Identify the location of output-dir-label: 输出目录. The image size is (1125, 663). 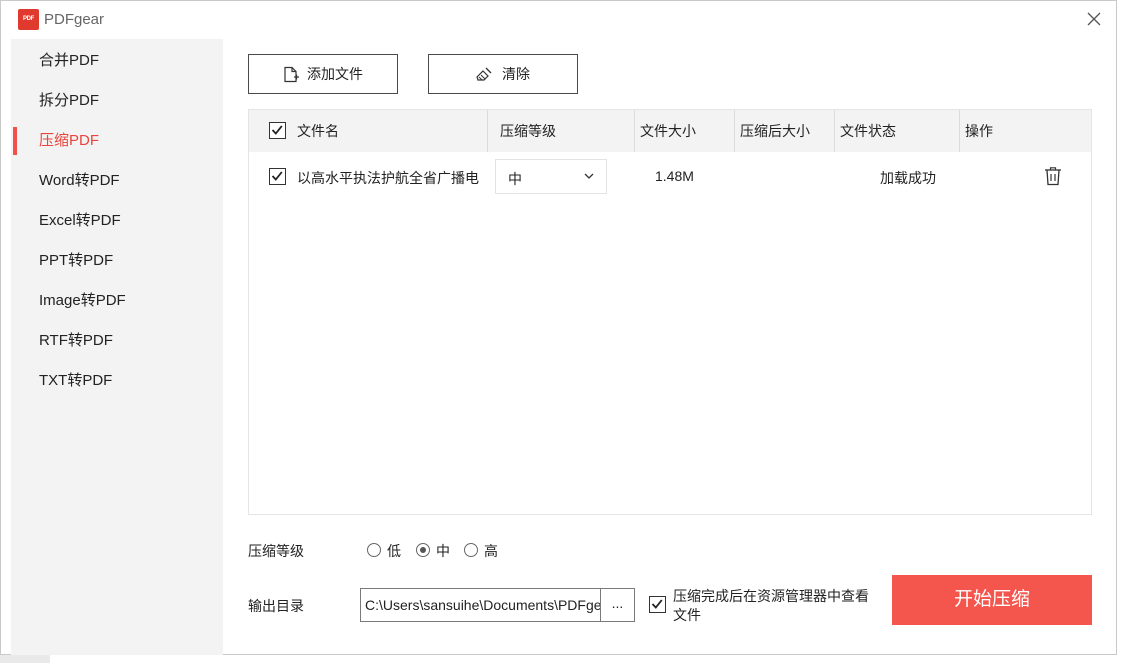
(276, 606).